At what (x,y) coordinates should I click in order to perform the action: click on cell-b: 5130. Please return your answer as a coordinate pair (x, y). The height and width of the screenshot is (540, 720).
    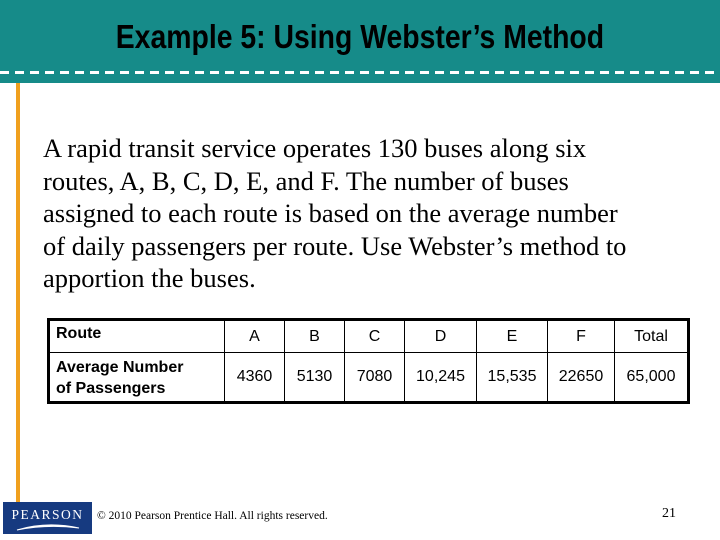
    Looking at the image, I should click on (314, 377).